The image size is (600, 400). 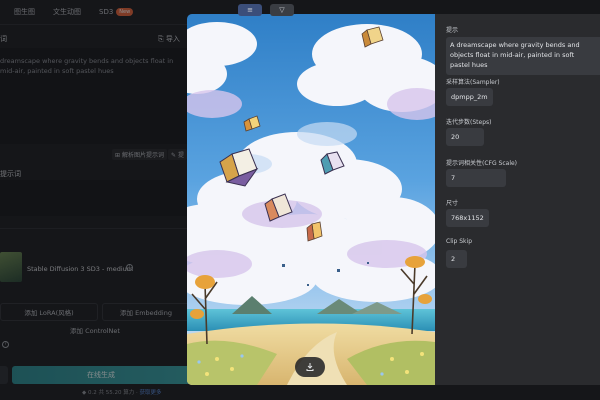 I want to click on filter-icon: ▽, so click(x=282, y=10).